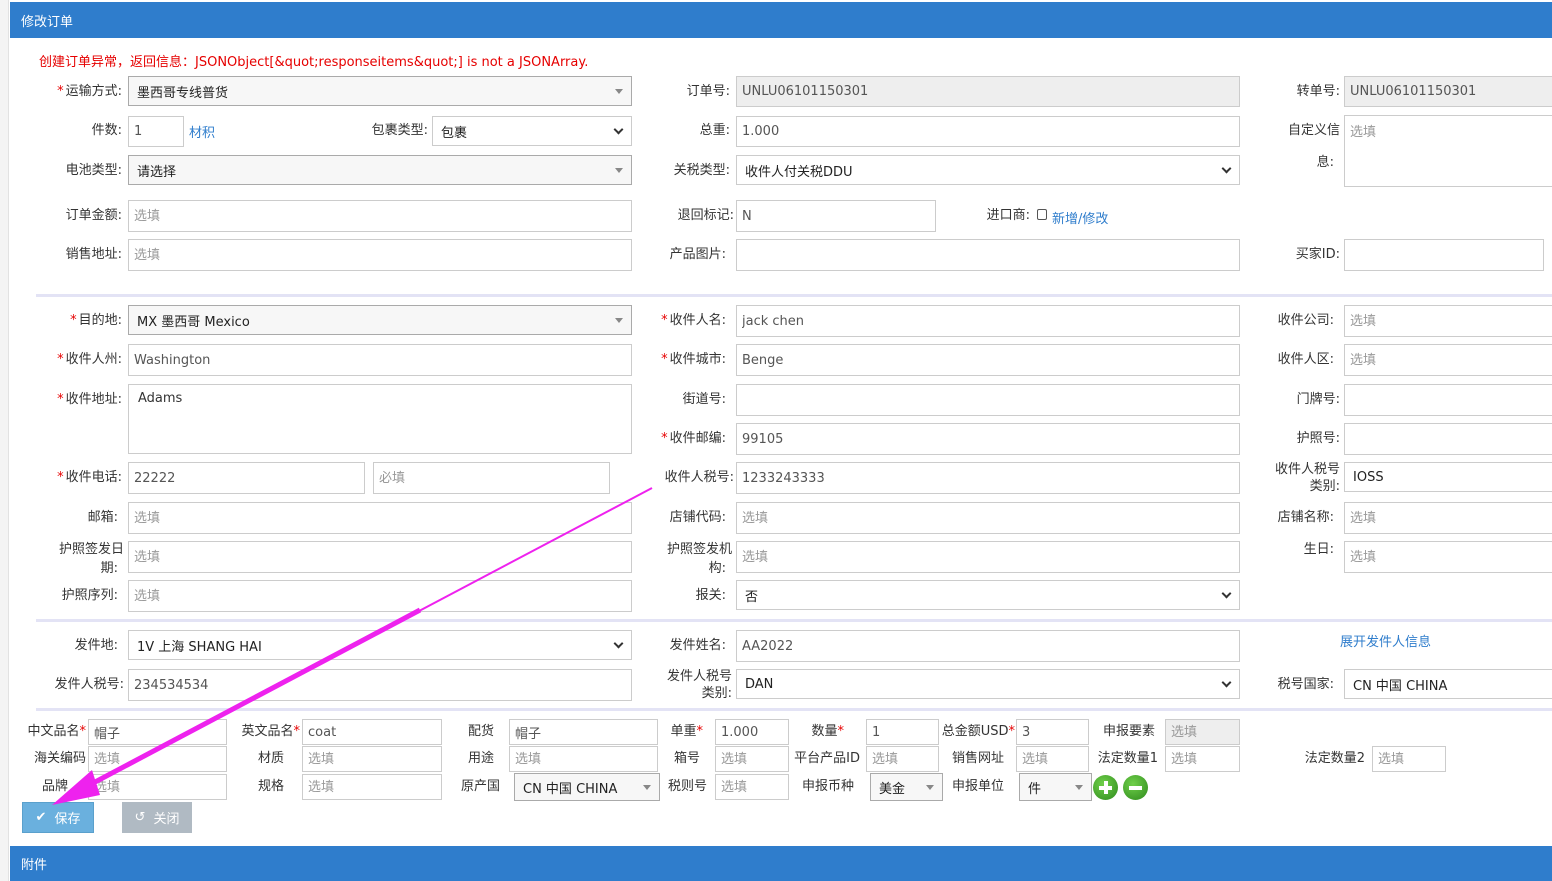 The height and width of the screenshot is (881, 1552). What do you see at coordinates (902, 759) in the screenshot?
I see `platform-id-input` at bounding box center [902, 759].